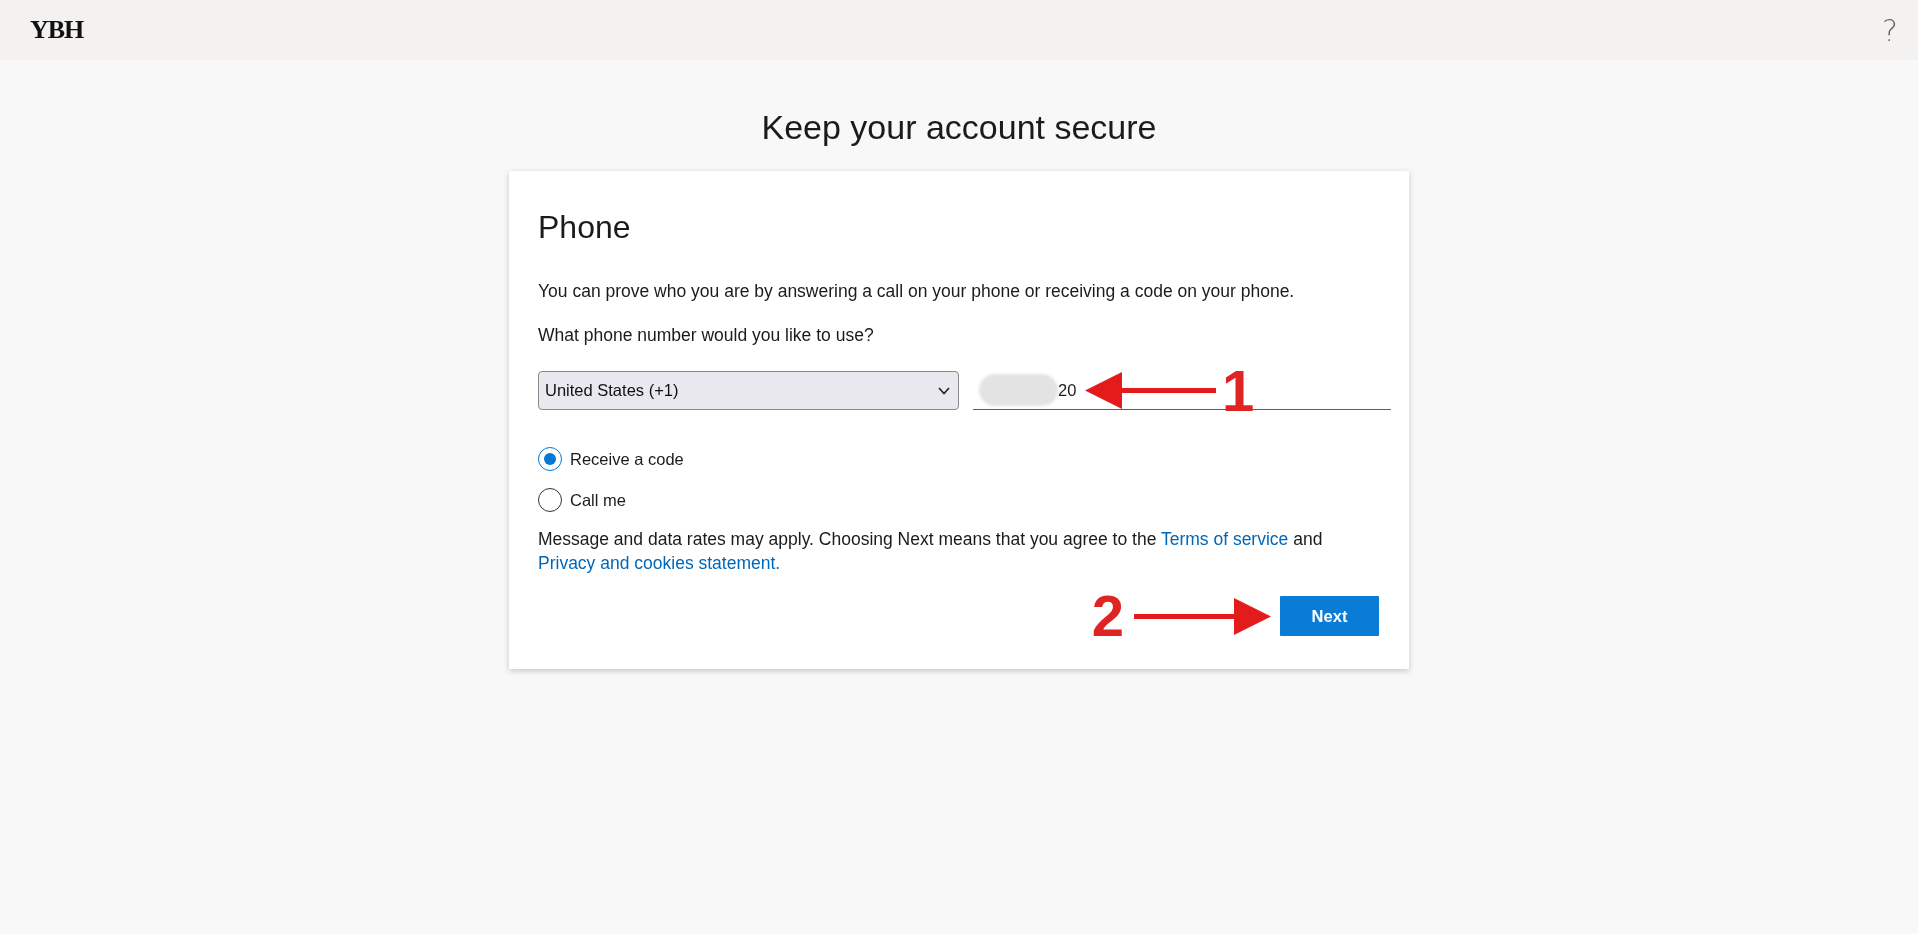  Describe the element at coordinates (931, 551) in the screenshot. I see `disclaimer-text: Message and data rates may apply. Choosing Next means that you agree to the Terms of service and Privacy and cookies statement.` at that location.